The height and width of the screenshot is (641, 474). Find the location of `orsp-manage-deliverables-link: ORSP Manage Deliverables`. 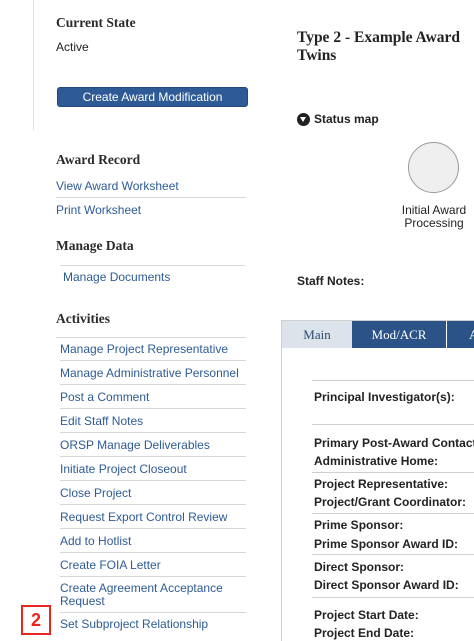

orsp-manage-deliverables-link: ORSP Manage Deliverables is located at coordinates (153, 445).